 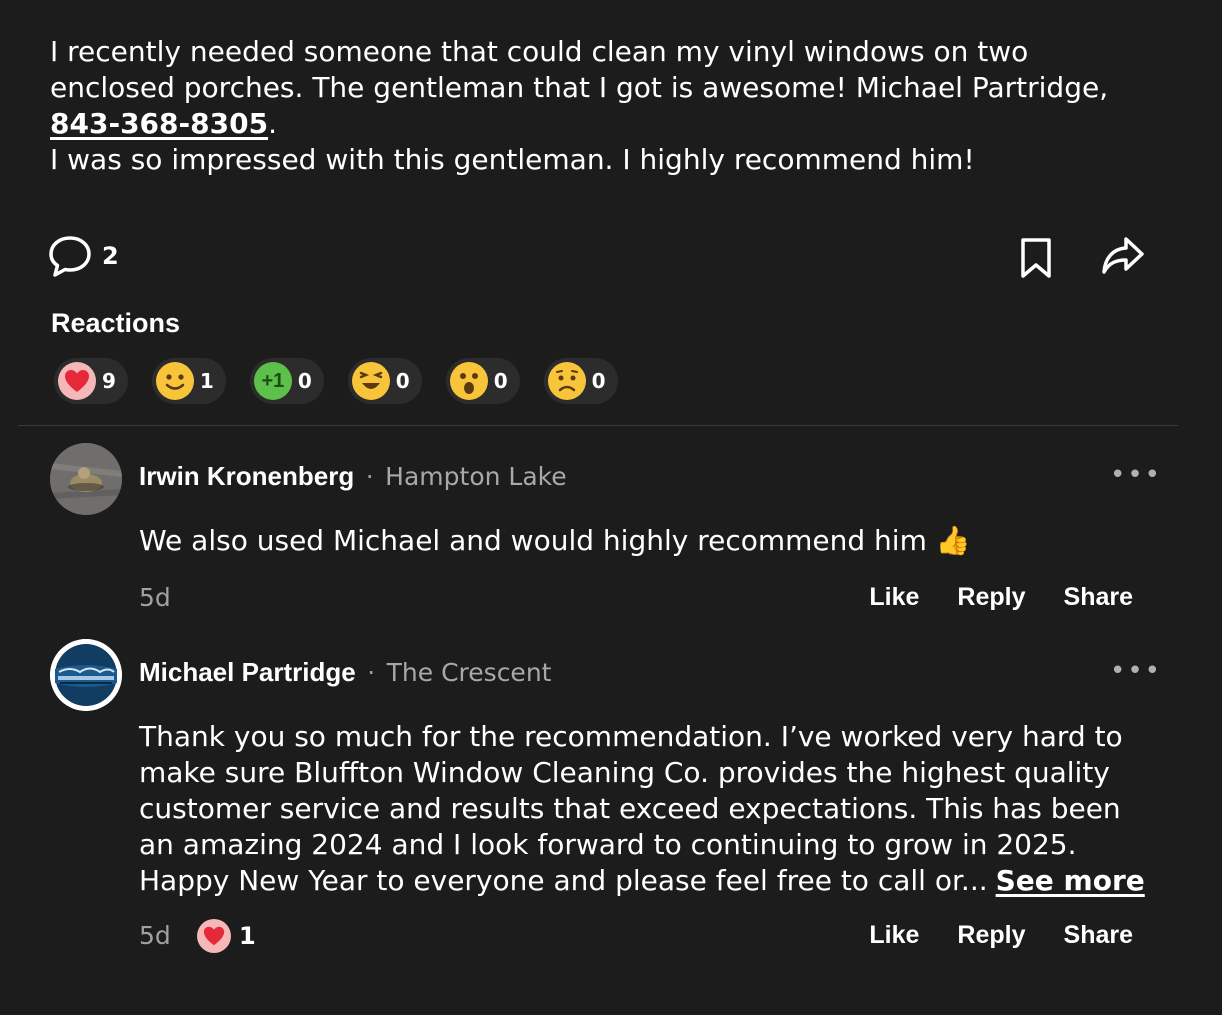 I want to click on comment-footer: 5d 1 Like Reply Share, so click(x=639, y=938).